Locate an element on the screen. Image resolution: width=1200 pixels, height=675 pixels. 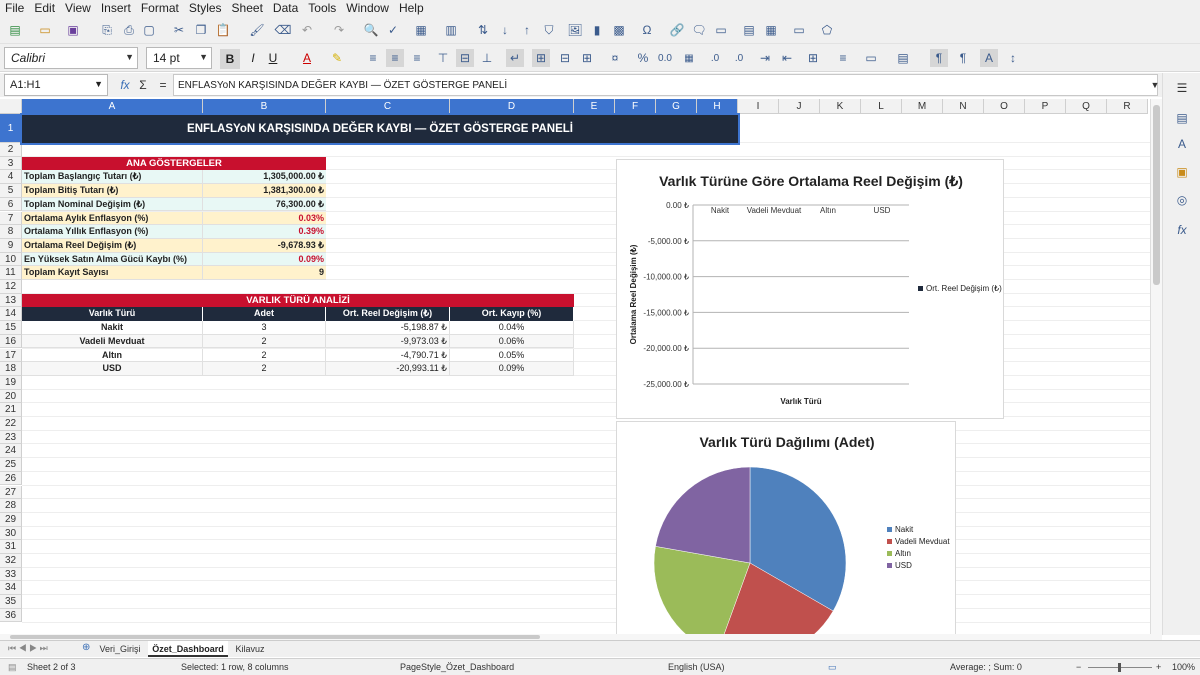
sum-display: Average: ; Sum: 0 is located at coordinates (986, 667).